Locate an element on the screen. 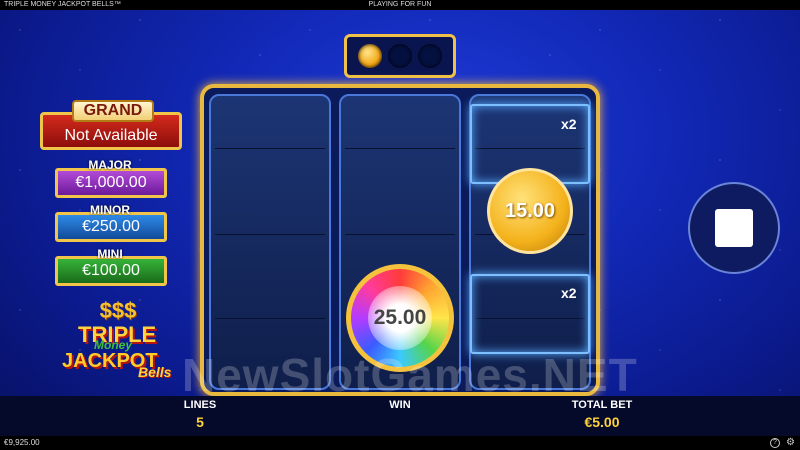 The height and width of the screenshot is (450, 800). feature-progress is located at coordinates (400, 56).